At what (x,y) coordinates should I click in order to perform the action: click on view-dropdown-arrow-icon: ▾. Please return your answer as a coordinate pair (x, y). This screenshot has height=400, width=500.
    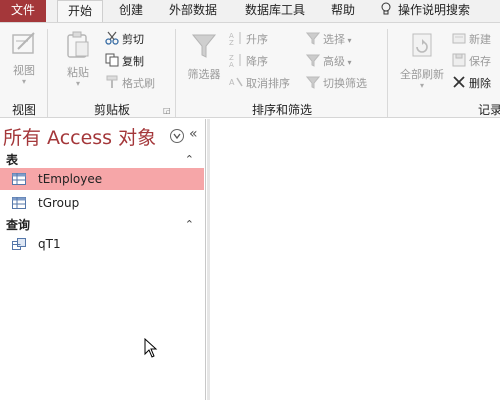
    Looking at the image, I should click on (23, 81).